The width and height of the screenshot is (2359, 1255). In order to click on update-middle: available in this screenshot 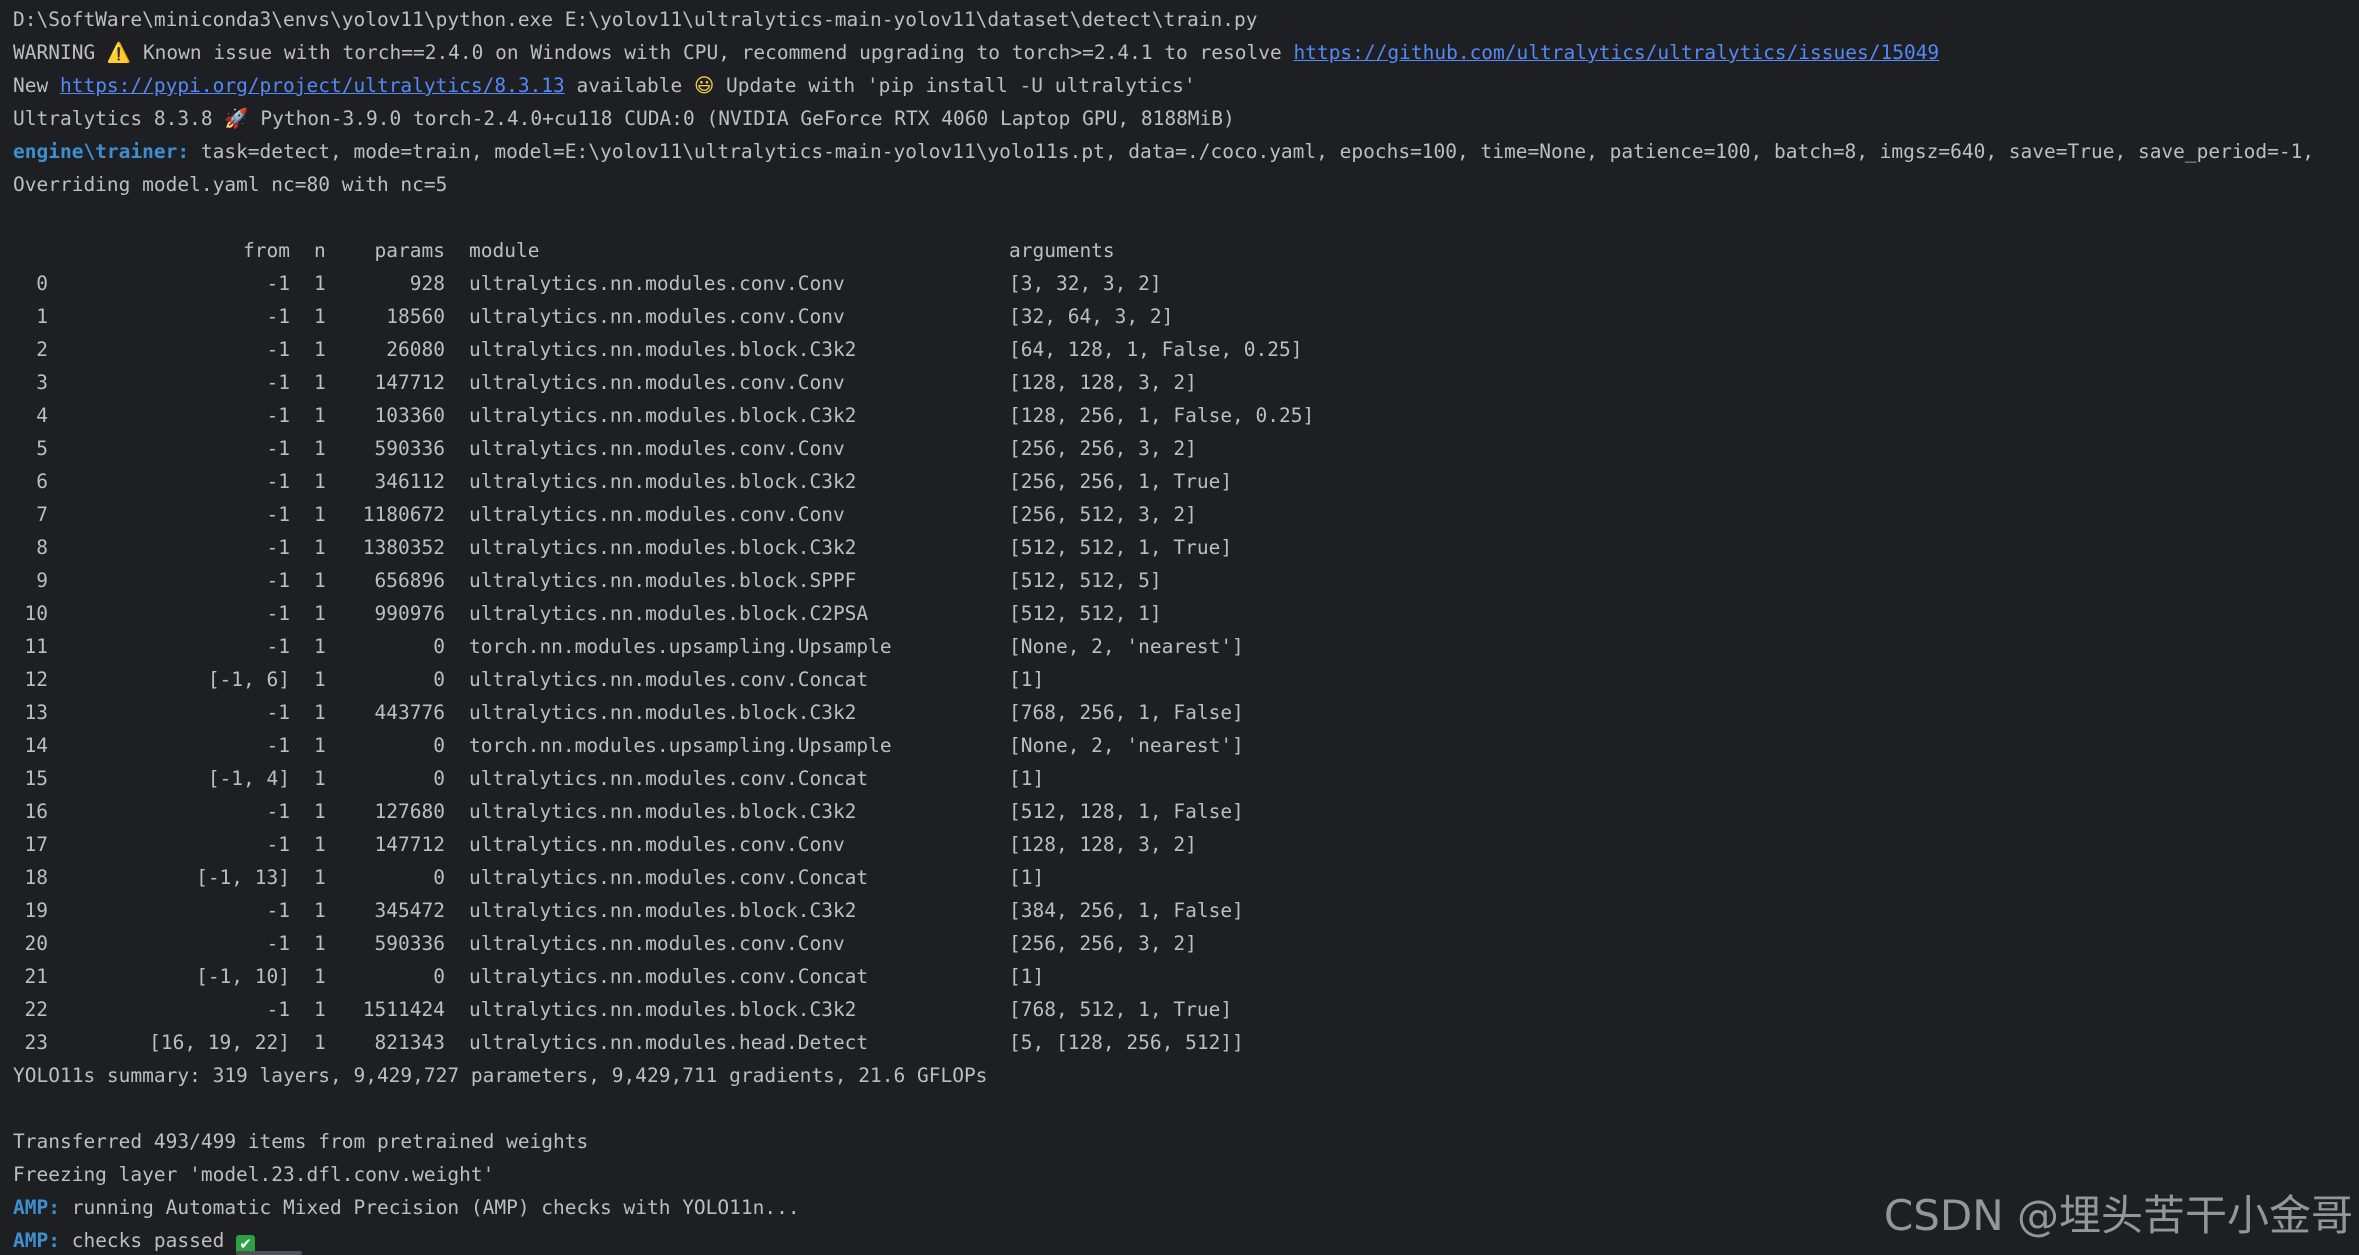, I will do `click(629, 85)`.